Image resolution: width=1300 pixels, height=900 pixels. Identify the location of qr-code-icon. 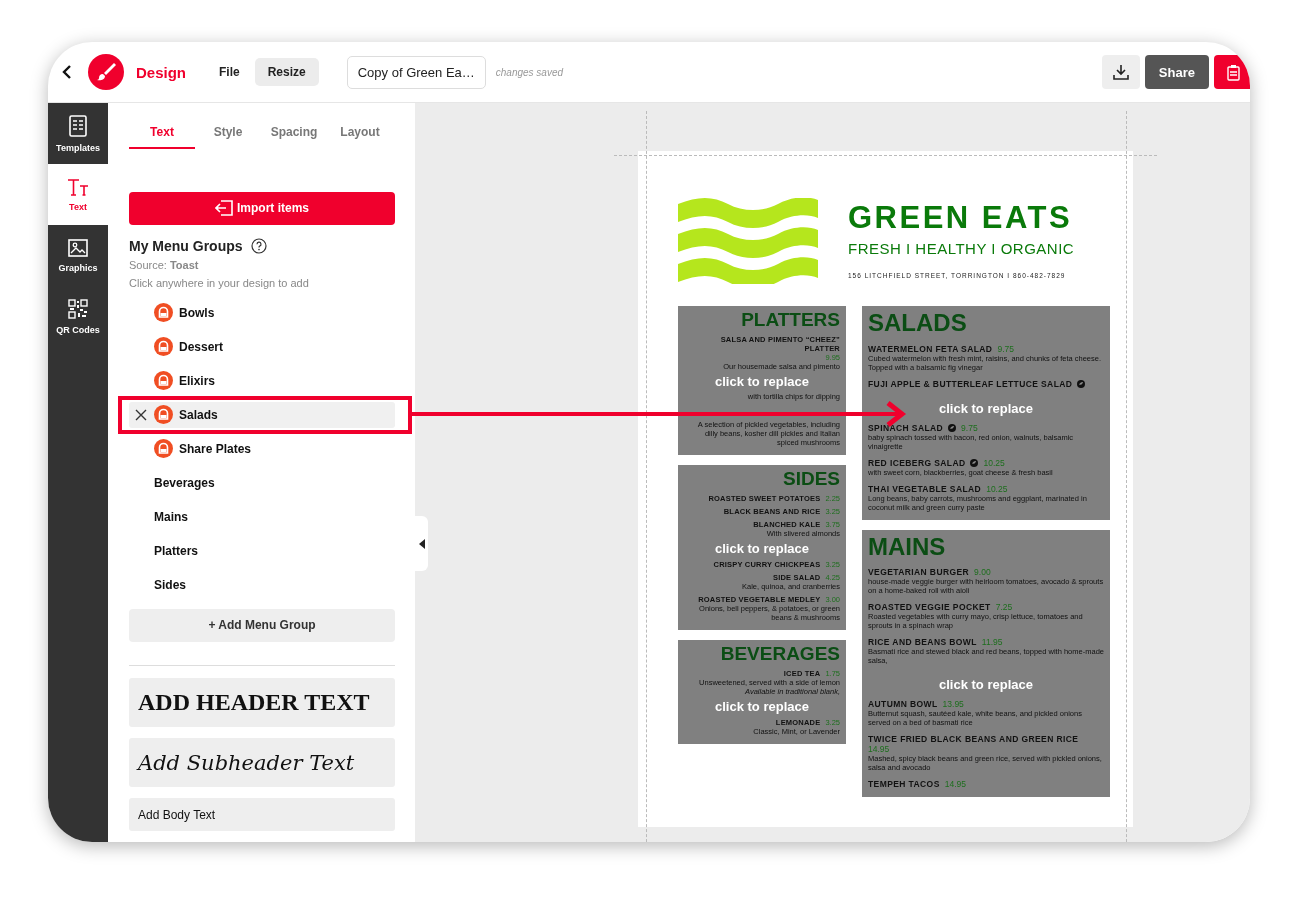
(78, 308).